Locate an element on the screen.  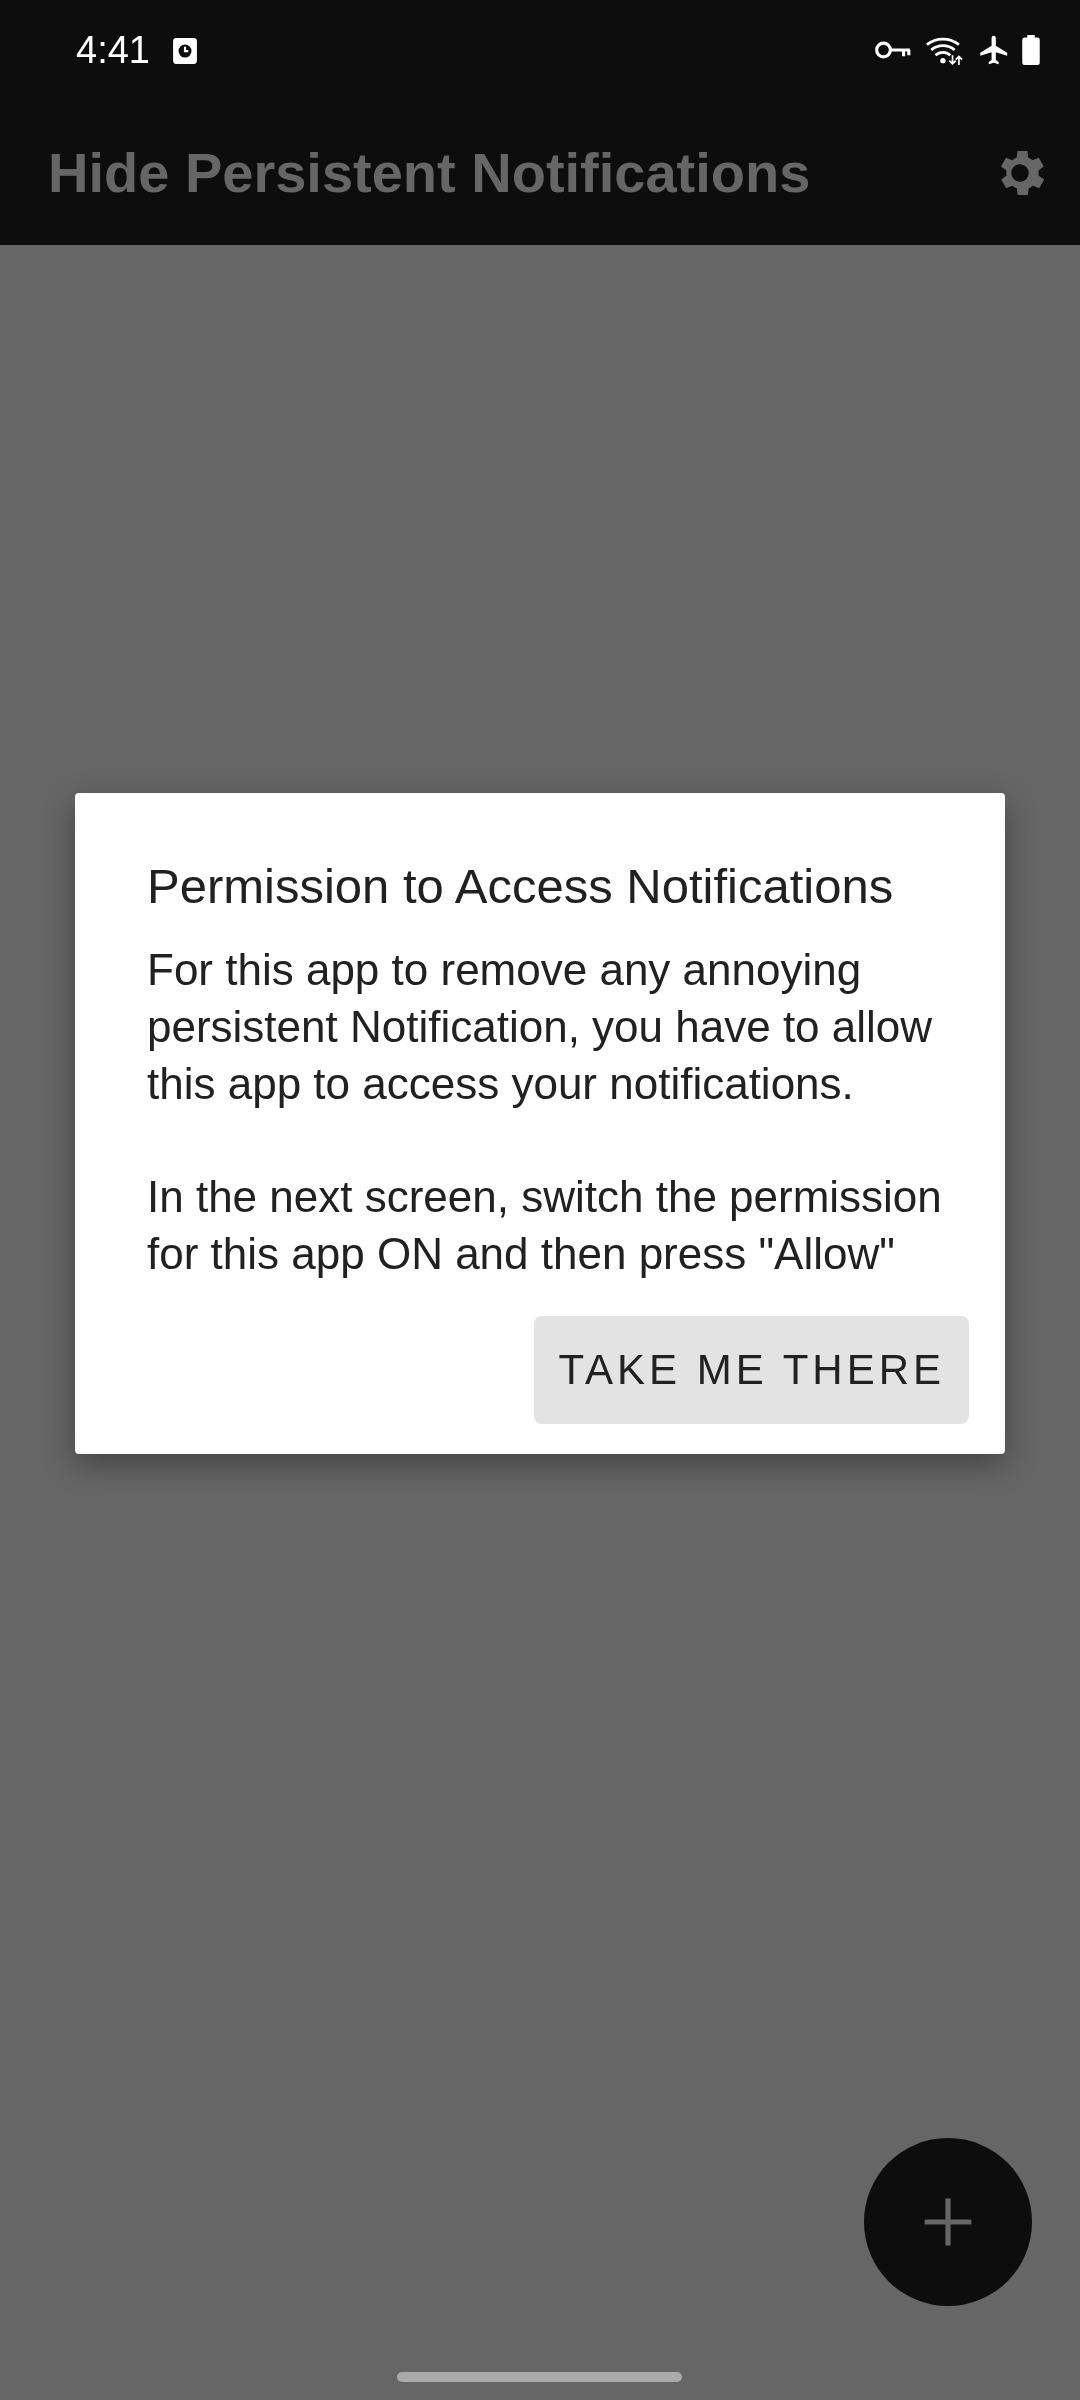
key-icon is located at coordinates (893, 50).